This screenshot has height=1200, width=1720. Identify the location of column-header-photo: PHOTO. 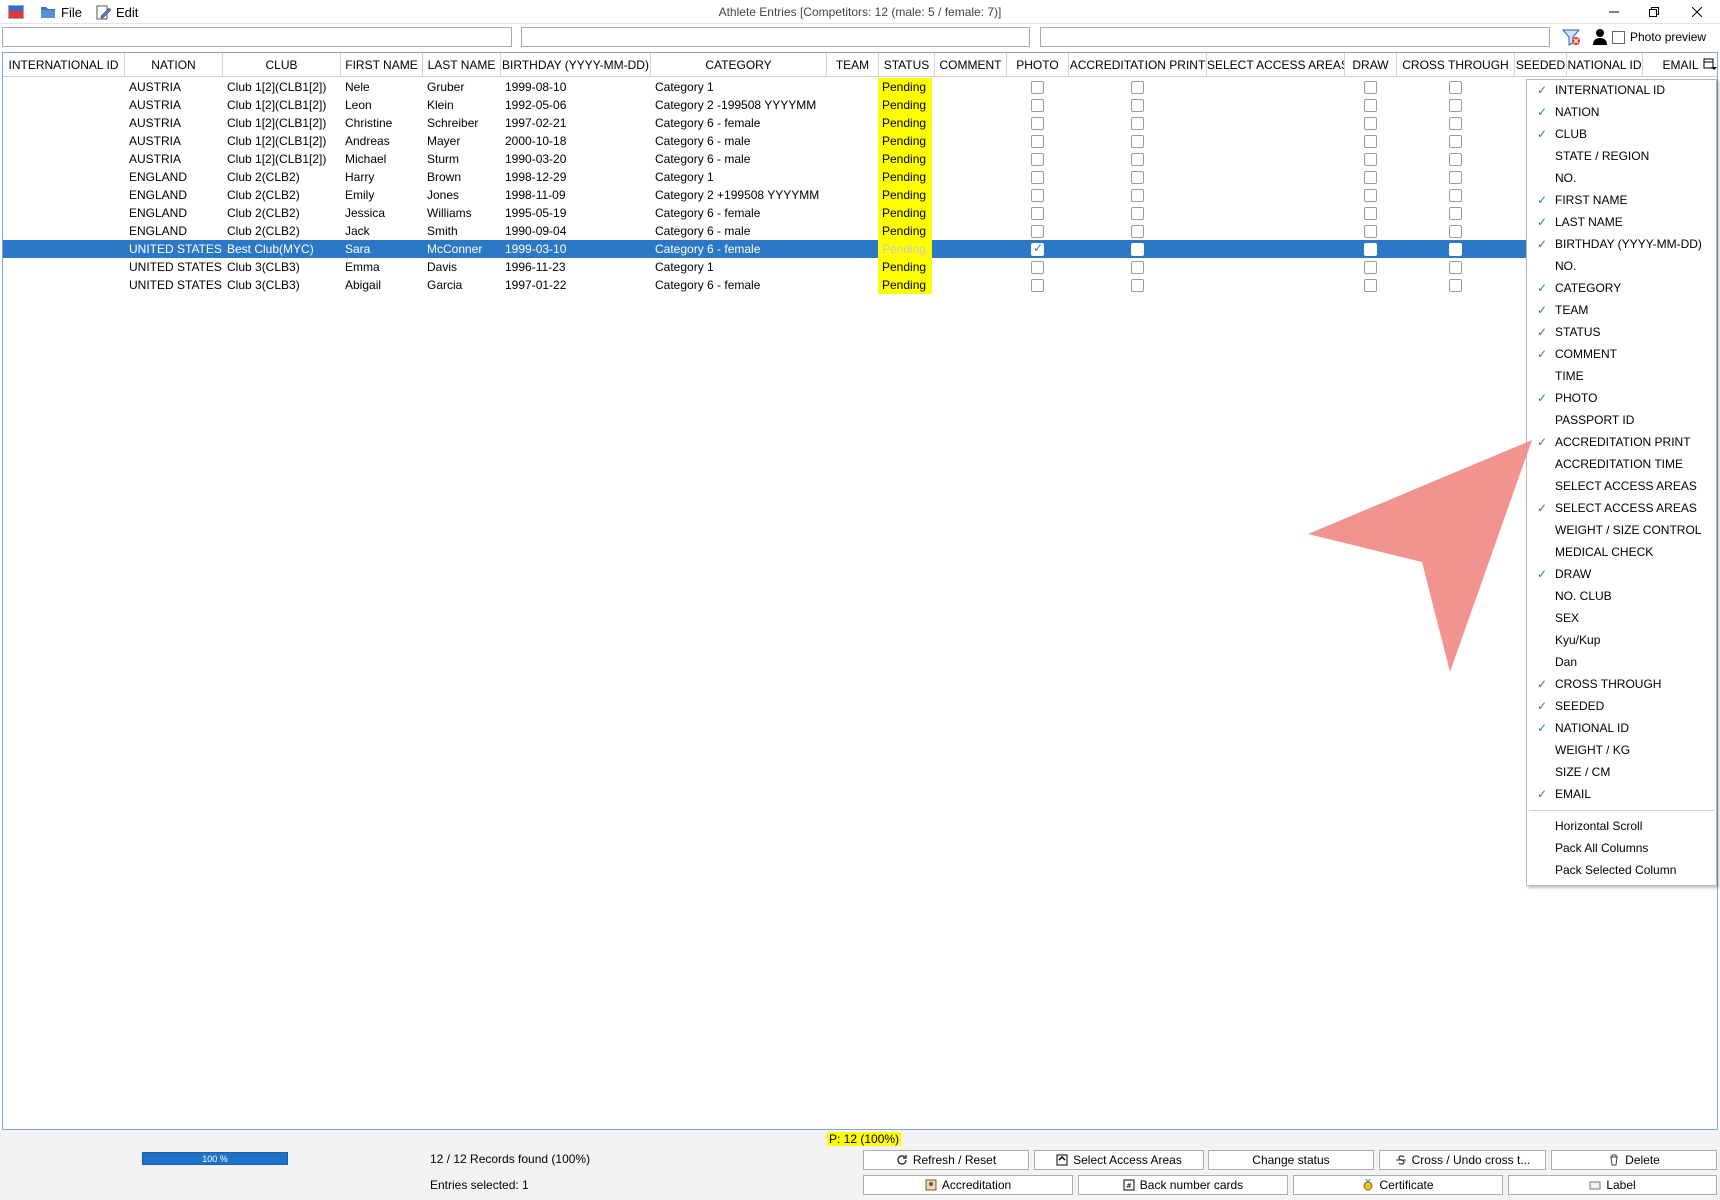
(1038, 65).